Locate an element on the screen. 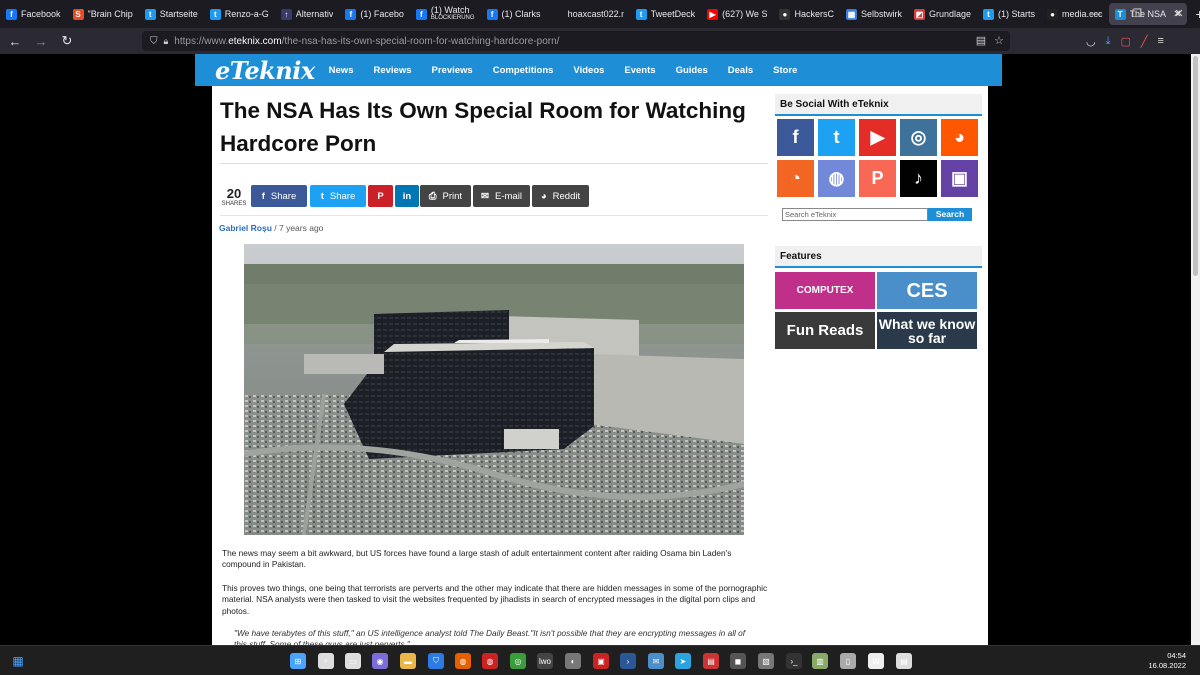  twitch-icon: ▣ is located at coordinates (959, 178).